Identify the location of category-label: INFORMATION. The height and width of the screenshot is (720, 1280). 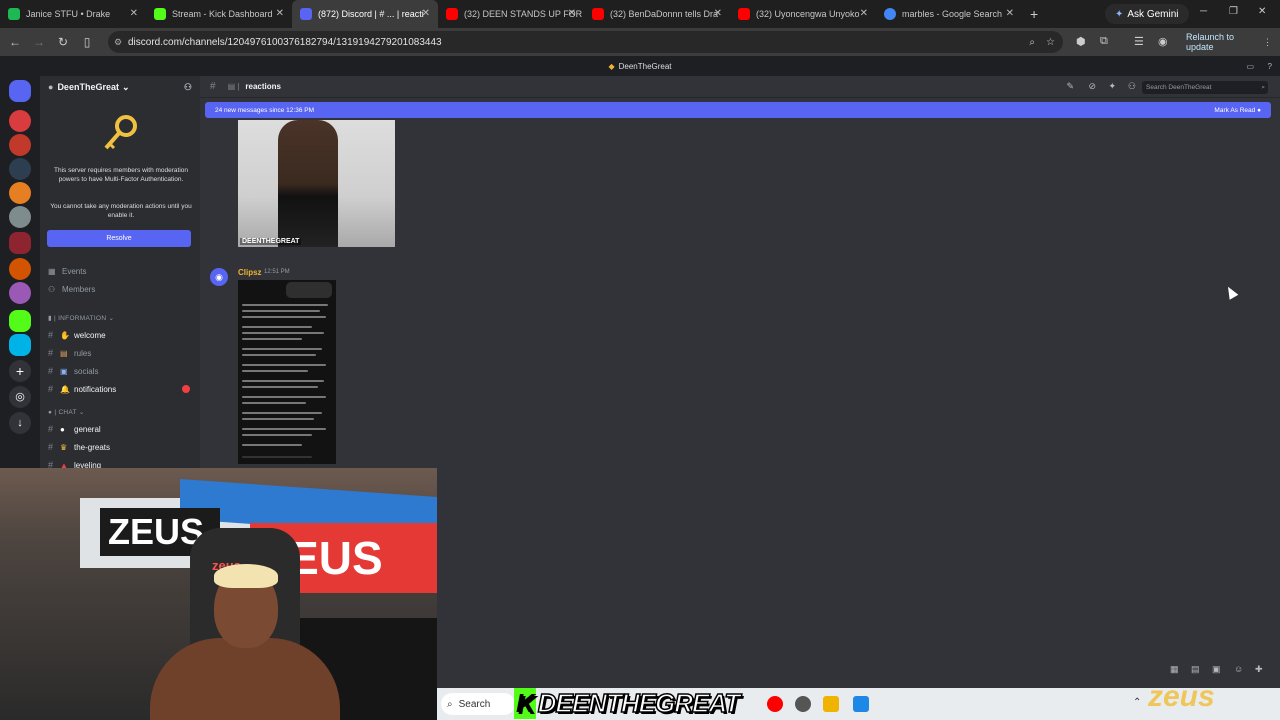
(82, 318).